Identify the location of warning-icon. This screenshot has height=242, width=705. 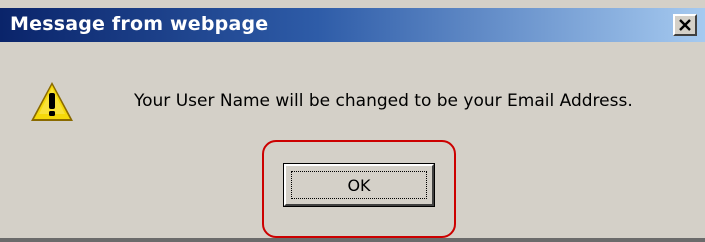
(52, 101).